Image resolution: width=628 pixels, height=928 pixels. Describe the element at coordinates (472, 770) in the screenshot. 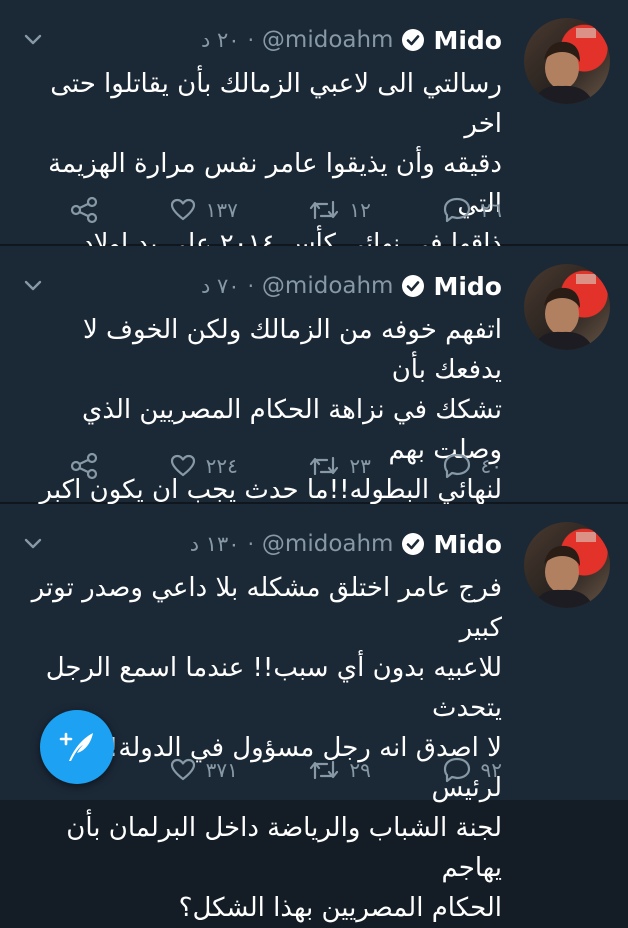

I see `reply-button: ٩٢` at that location.